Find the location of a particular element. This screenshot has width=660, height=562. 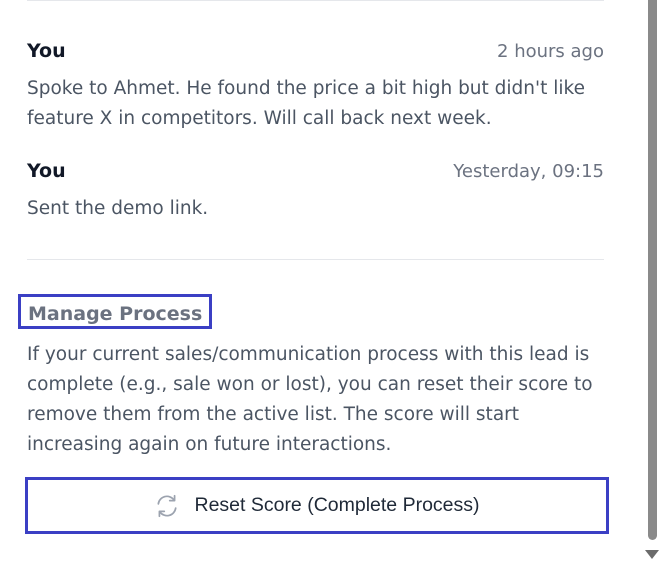

refresh-icon is located at coordinates (167, 506).